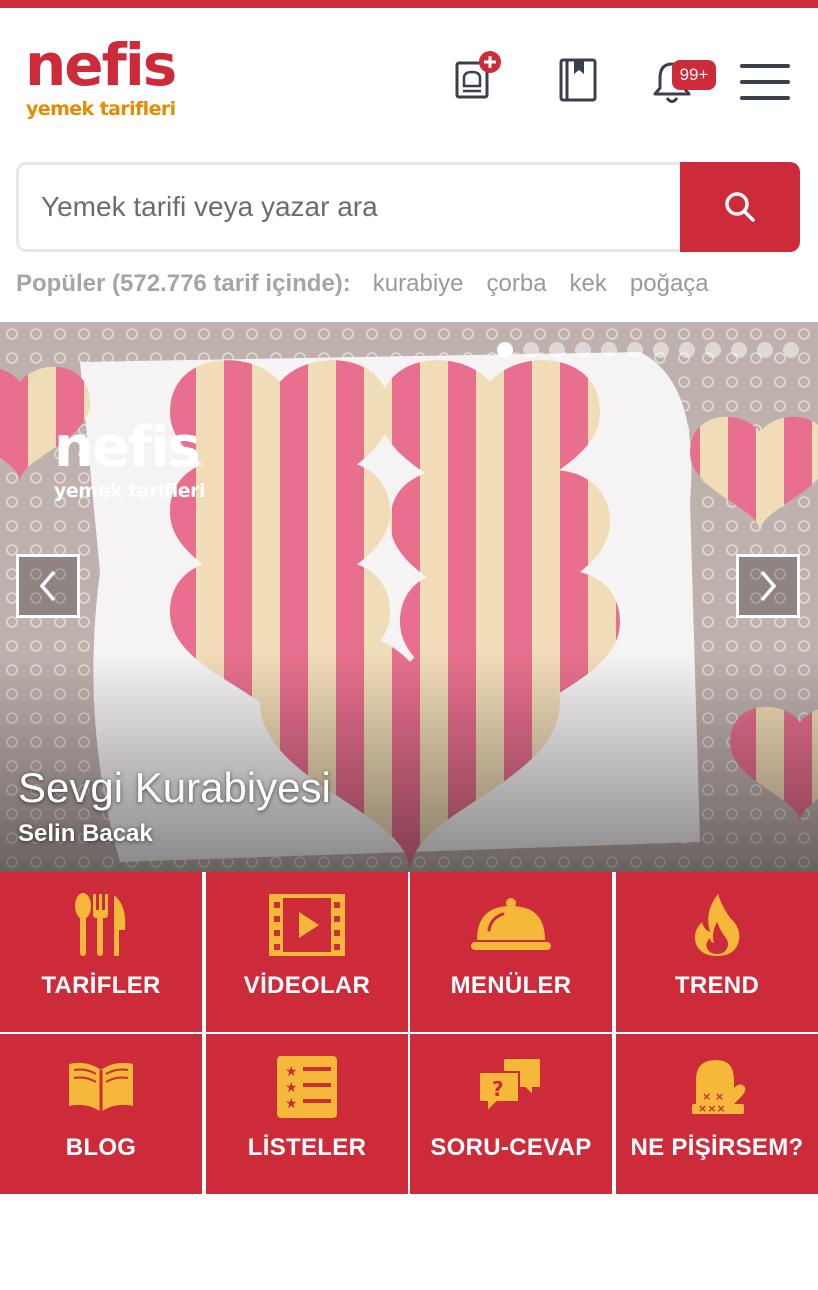 This screenshot has height=1290, width=818. I want to click on add-recipe-icon, so click(478, 76).